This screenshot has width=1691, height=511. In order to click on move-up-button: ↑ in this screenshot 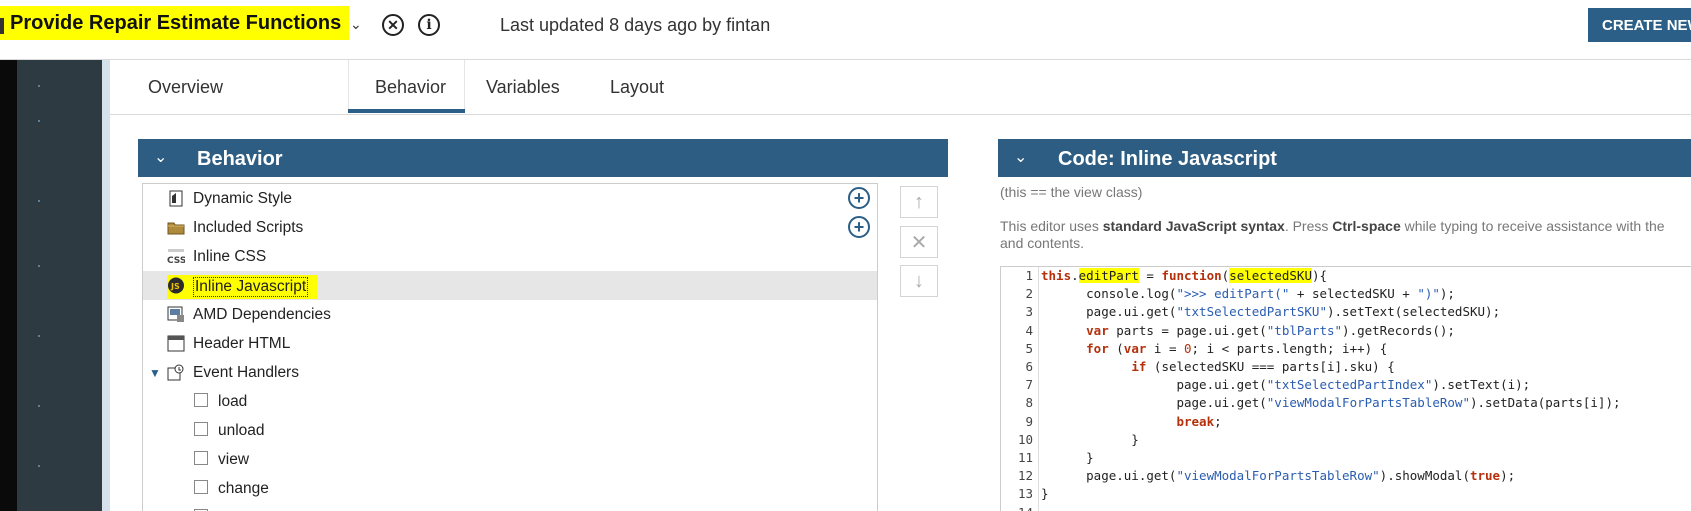, I will do `click(919, 202)`.